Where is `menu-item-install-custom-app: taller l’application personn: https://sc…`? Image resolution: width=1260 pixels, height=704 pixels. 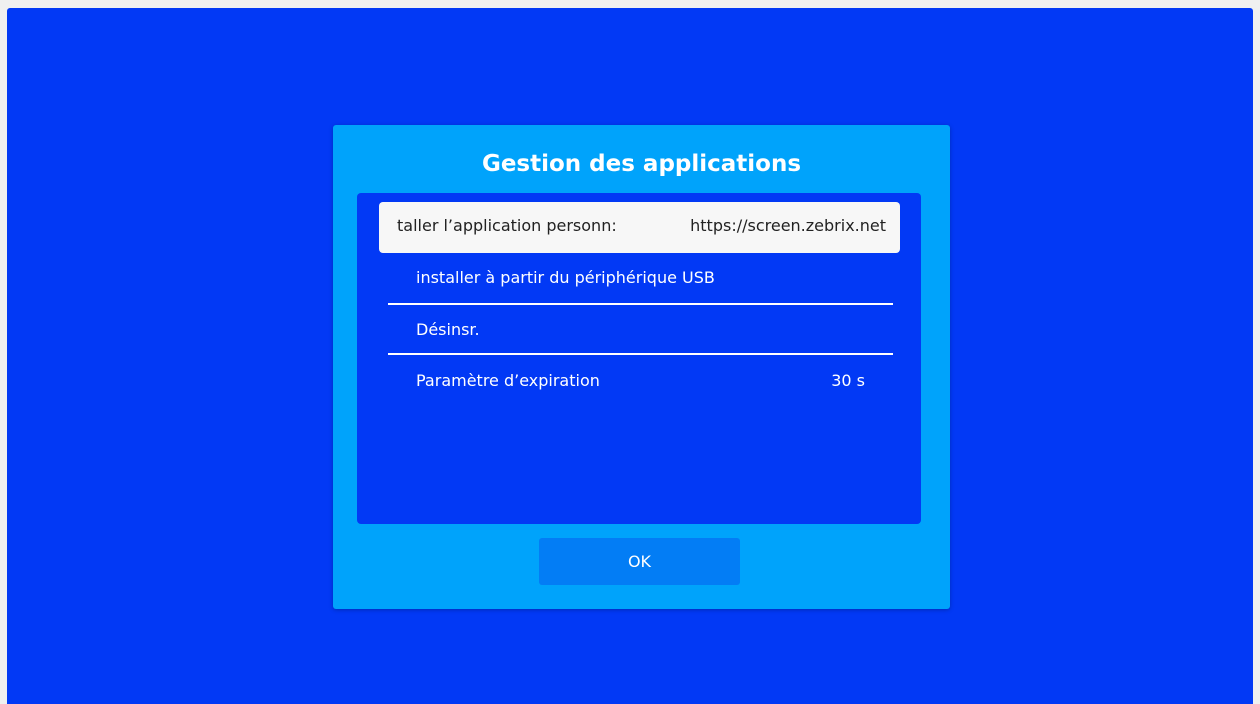 menu-item-install-custom-app: taller l’application personn: https://sc… is located at coordinates (639, 227).